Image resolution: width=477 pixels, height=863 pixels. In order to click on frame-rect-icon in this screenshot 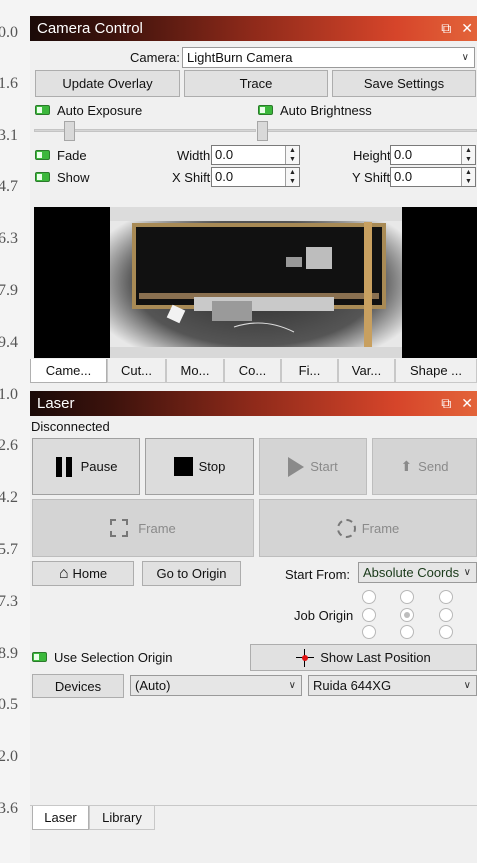, I will do `click(119, 528)`.